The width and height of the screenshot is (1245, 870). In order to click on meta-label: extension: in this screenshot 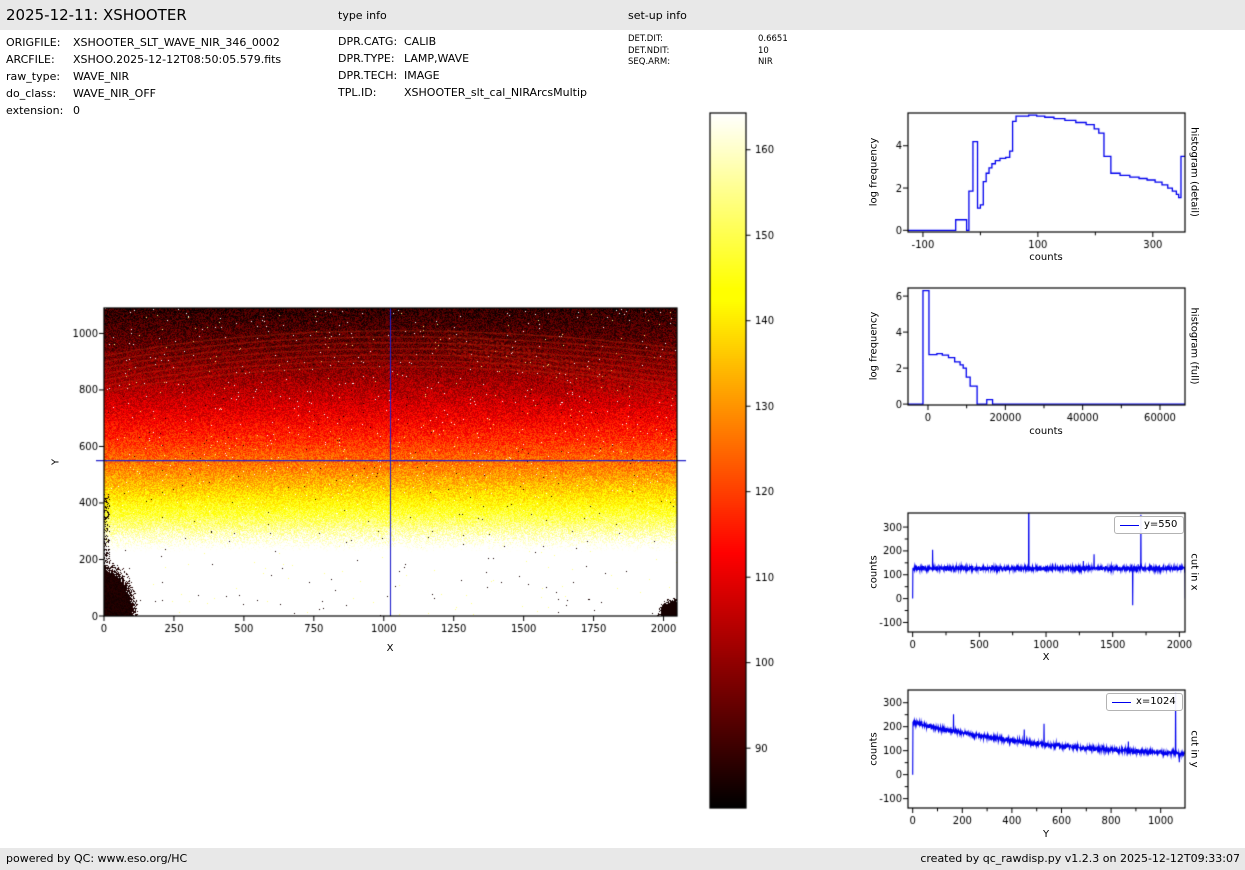, I will do `click(35, 110)`.